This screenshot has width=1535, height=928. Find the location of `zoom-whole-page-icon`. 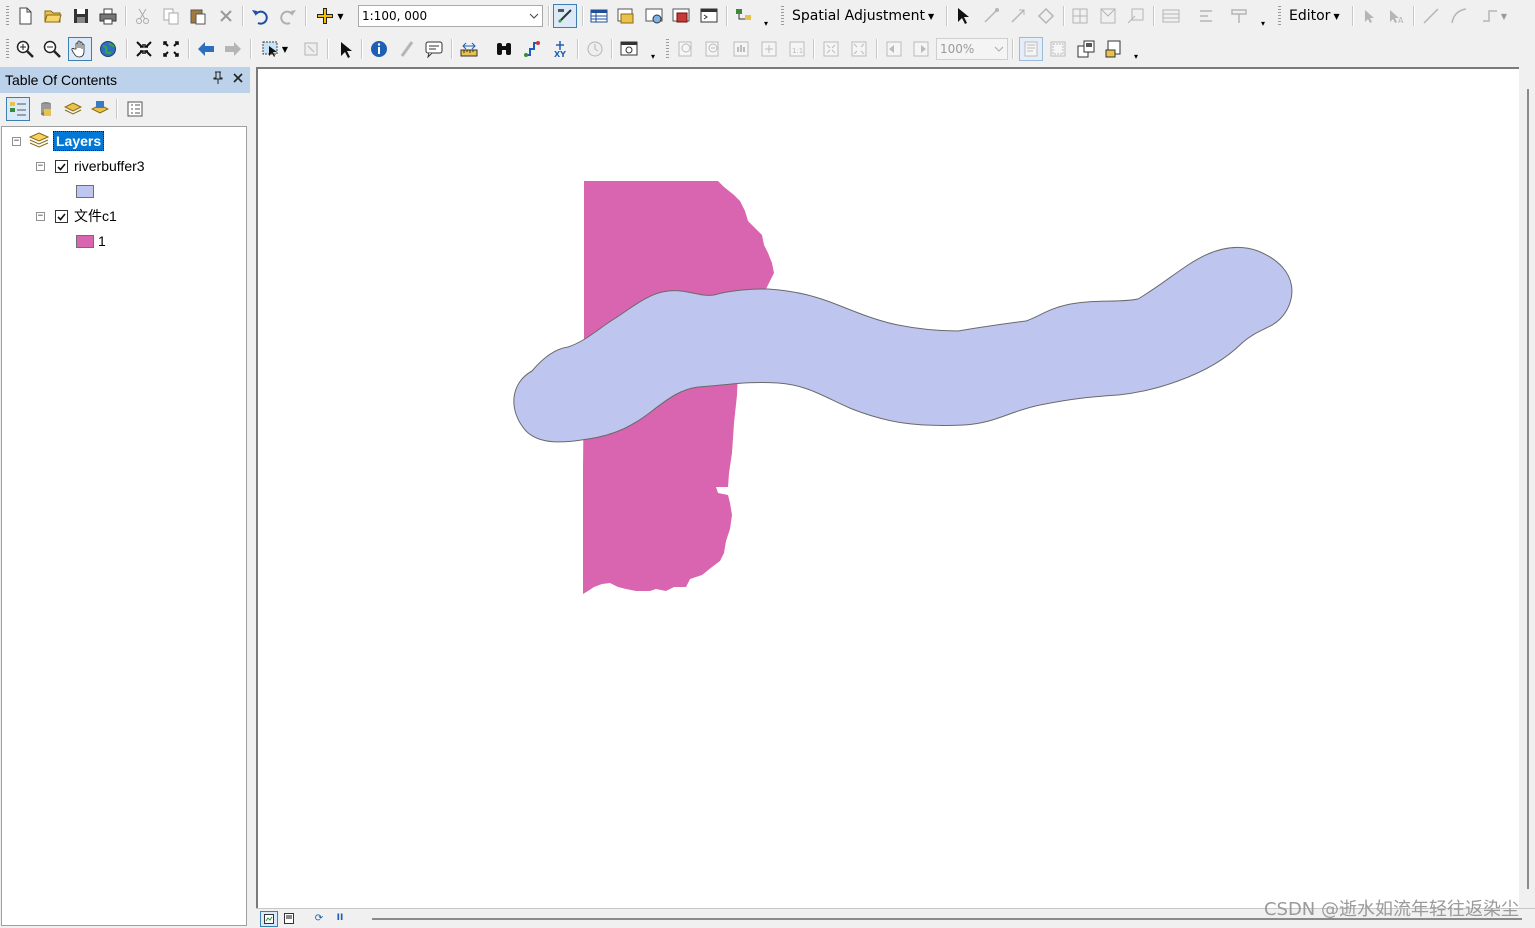

zoom-whole-page-icon is located at coordinates (769, 49).